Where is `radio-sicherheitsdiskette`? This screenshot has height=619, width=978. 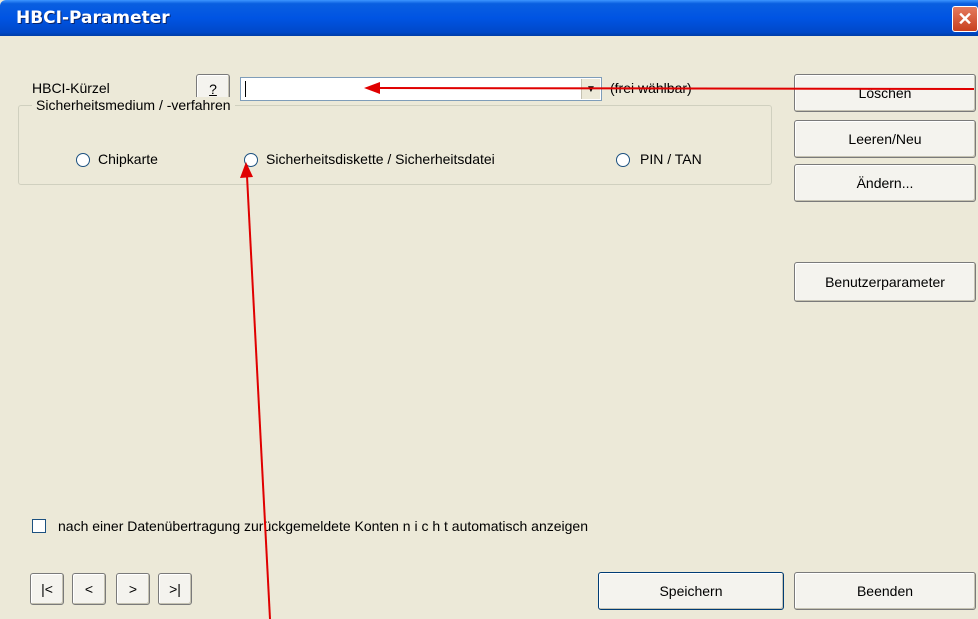 radio-sicherheitsdiskette is located at coordinates (251, 160).